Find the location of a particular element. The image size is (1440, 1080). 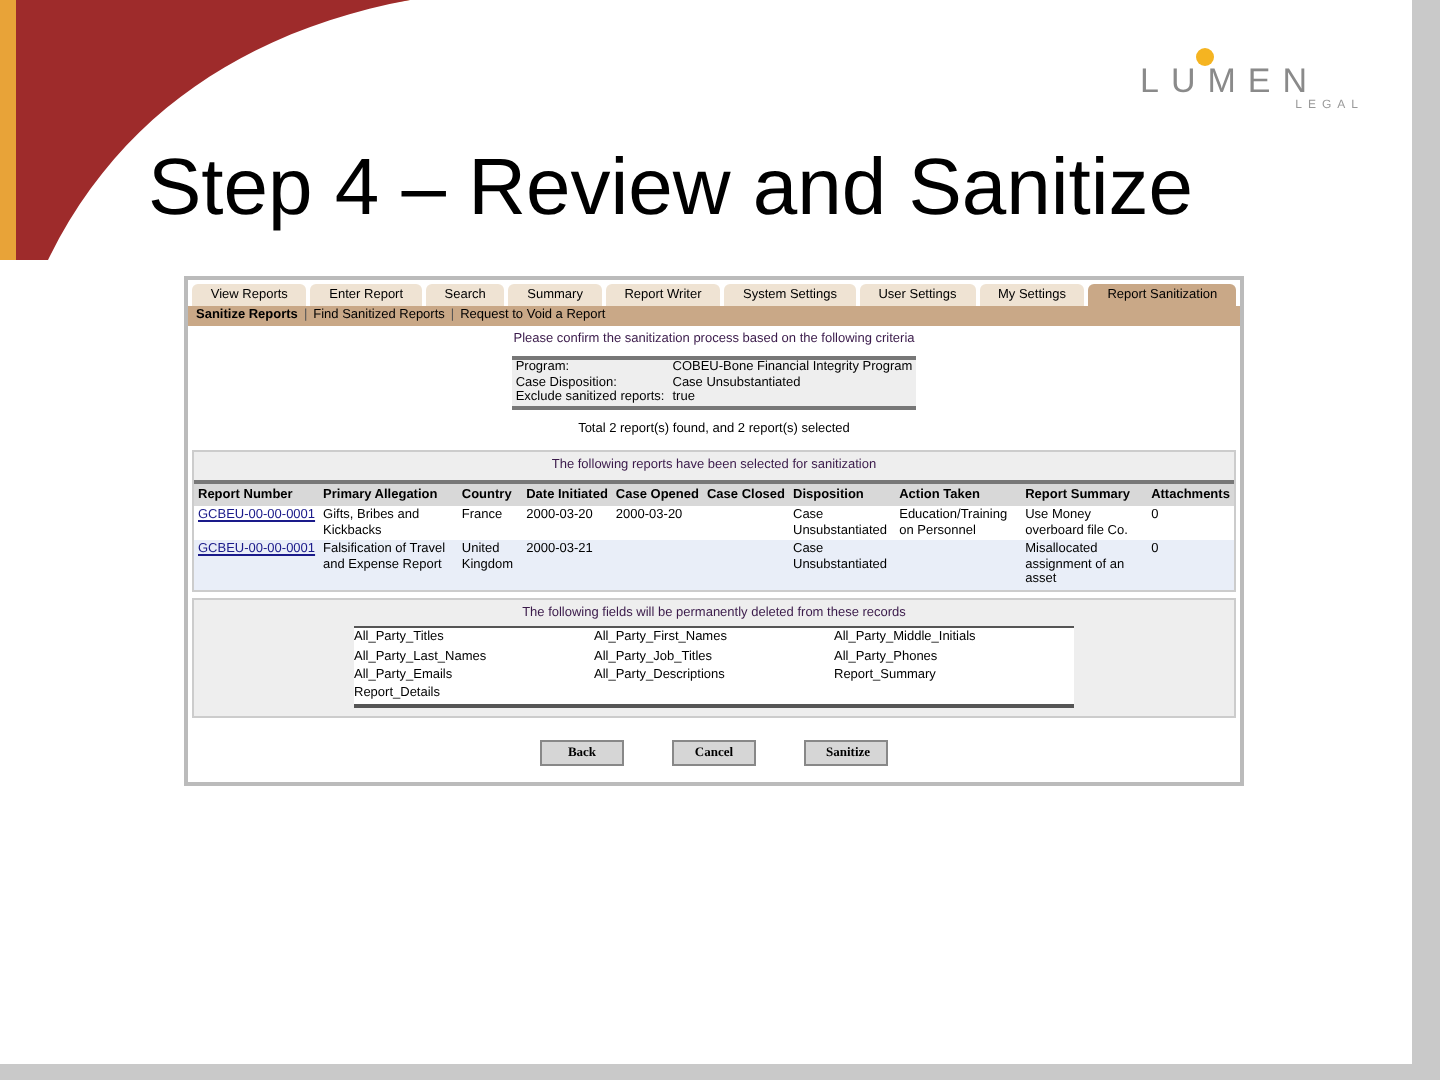

logo-dot-icon is located at coordinates (1205, 57).